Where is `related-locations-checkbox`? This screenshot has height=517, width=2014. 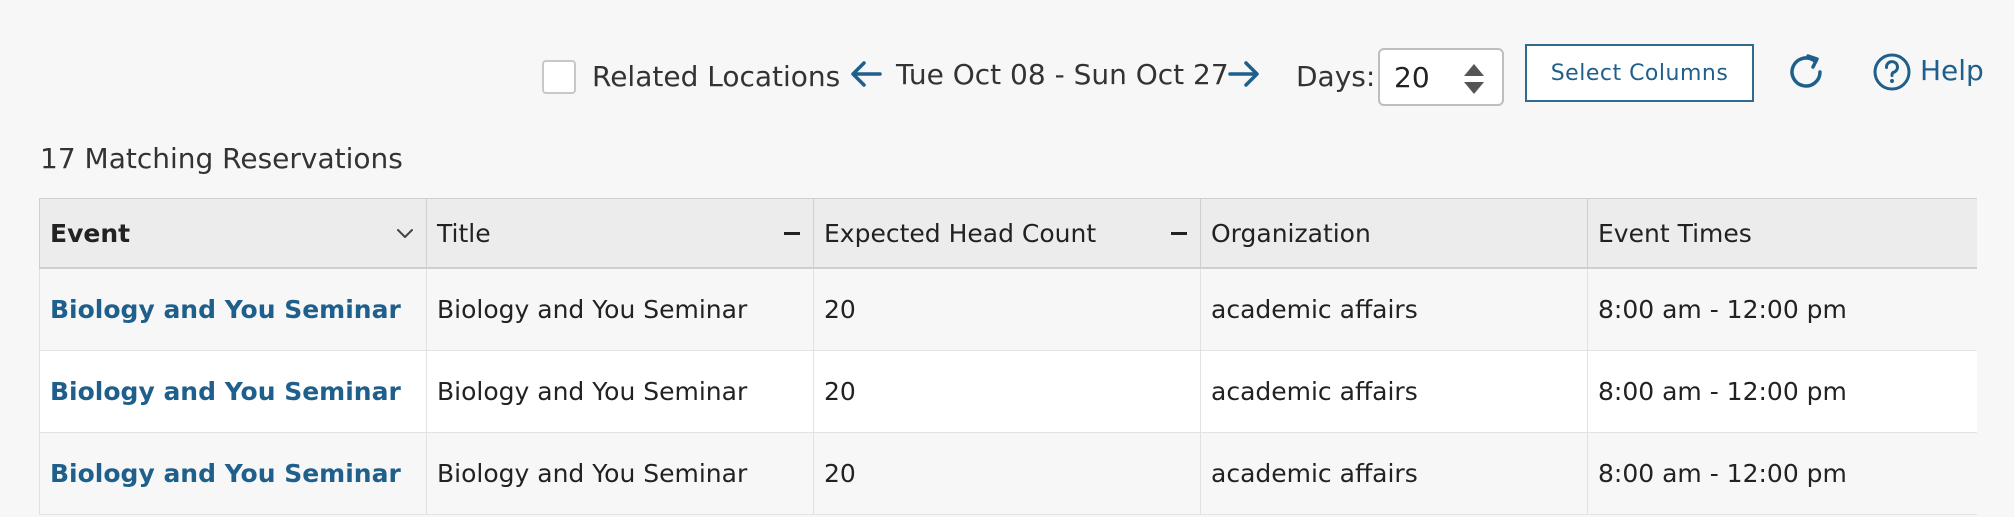
related-locations-checkbox is located at coordinates (559, 77).